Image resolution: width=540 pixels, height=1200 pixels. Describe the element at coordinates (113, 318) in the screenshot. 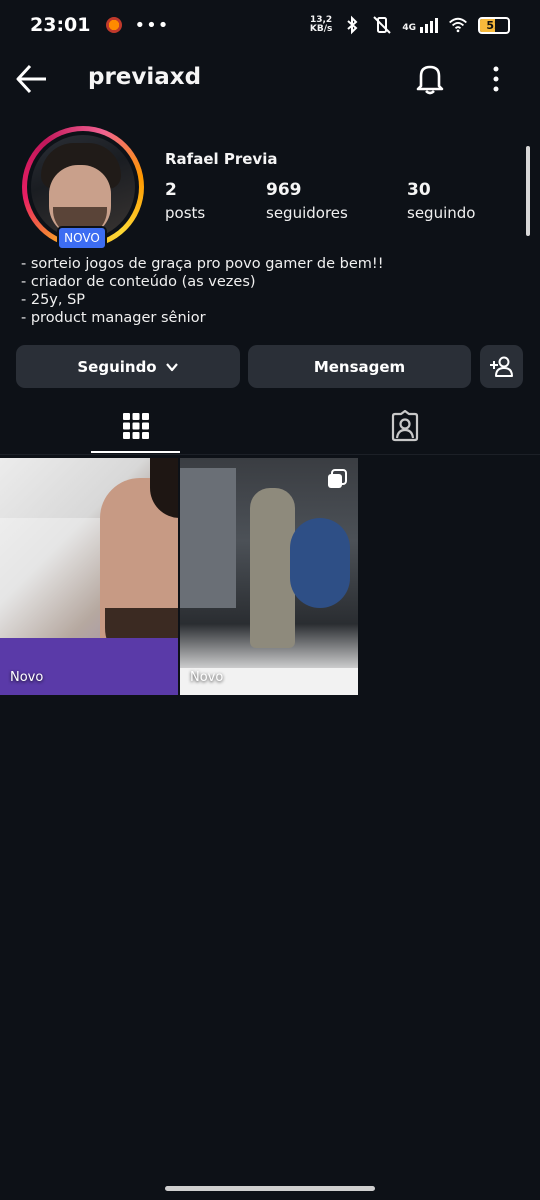

I see `bio-line: - product manager sênior` at that location.